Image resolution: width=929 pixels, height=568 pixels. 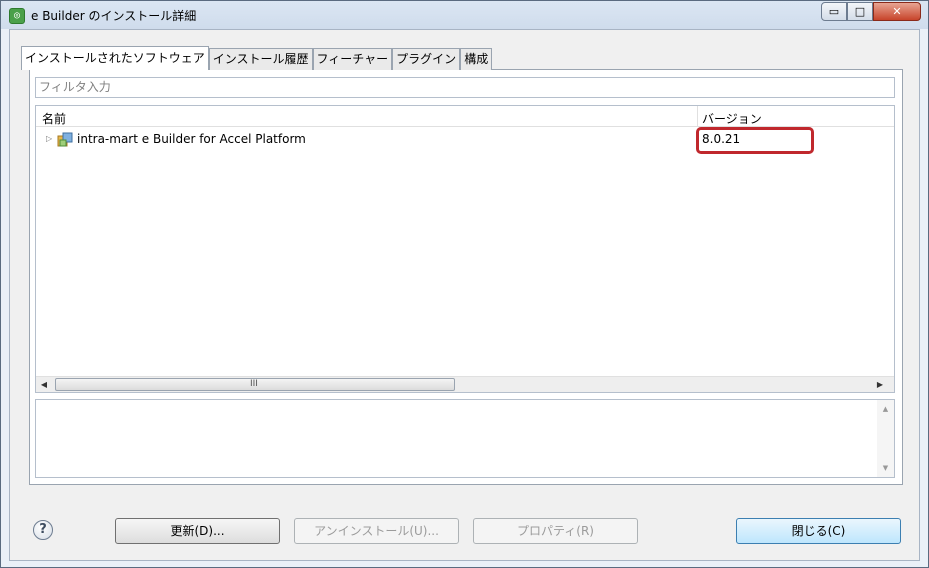 What do you see at coordinates (885, 438) in the screenshot?
I see `vertical-scrollbar: ▲ ▼` at bounding box center [885, 438].